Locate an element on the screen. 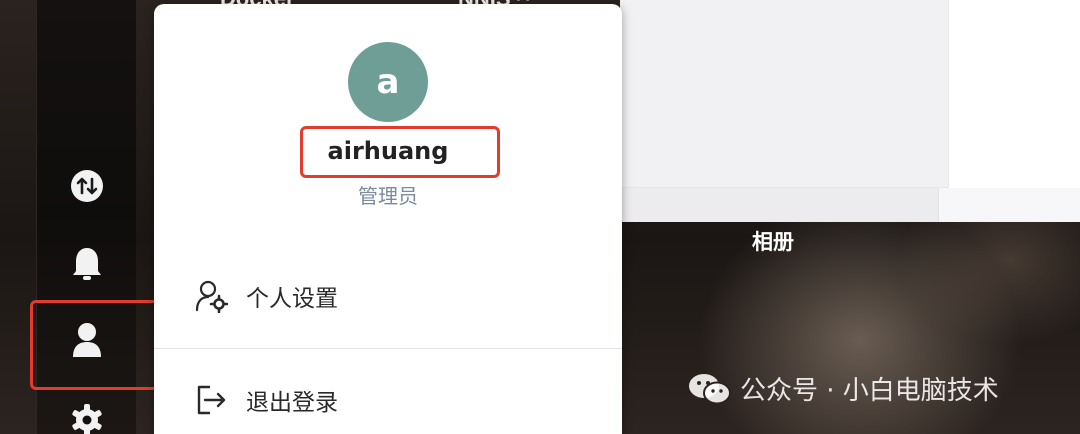 This screenshot has width=1080, height=434. personal-settings-label: 个人设置 is located at coordinates (292, 299).